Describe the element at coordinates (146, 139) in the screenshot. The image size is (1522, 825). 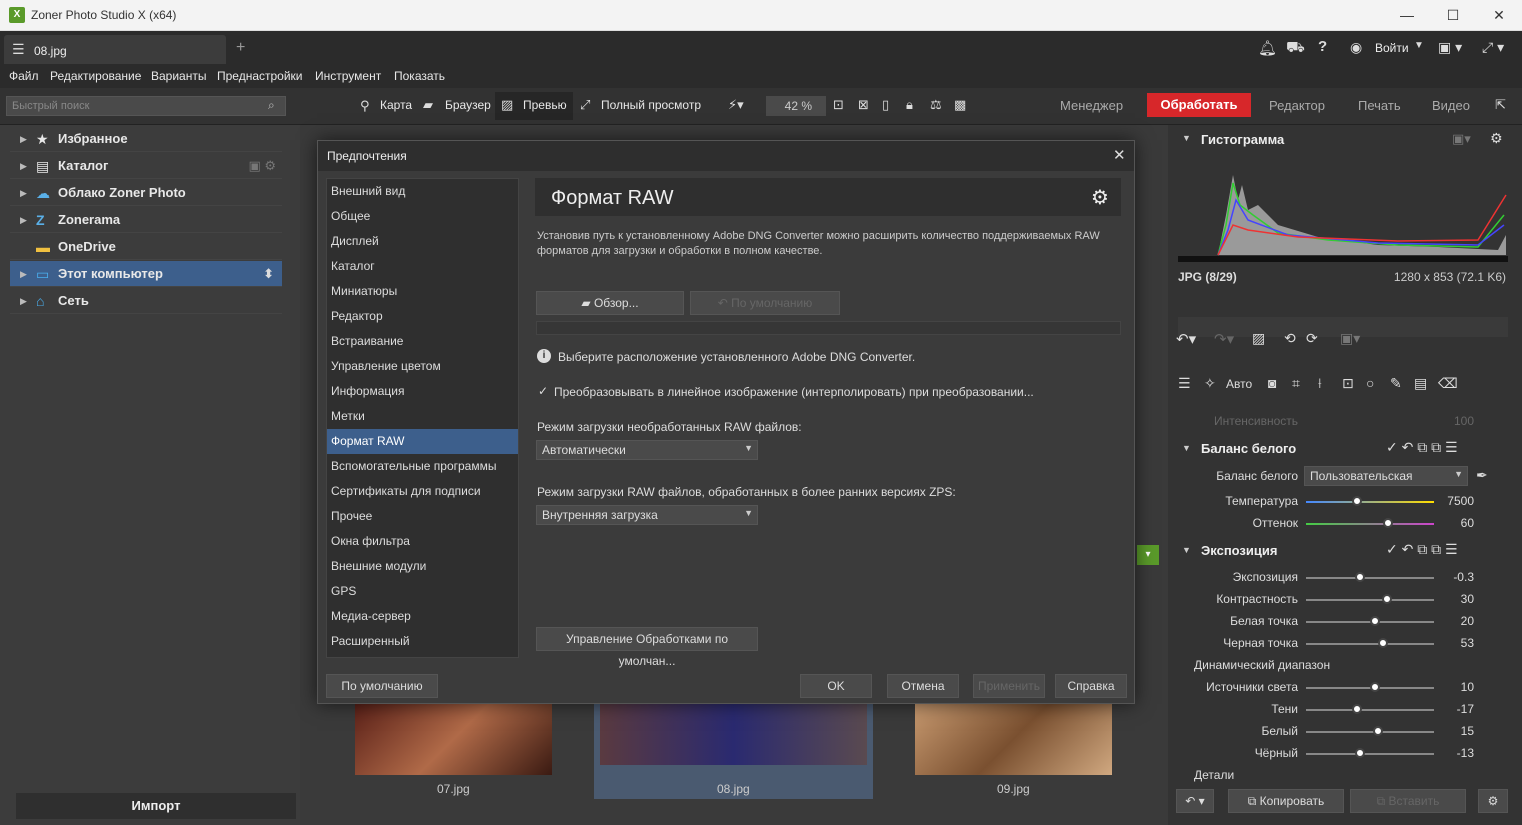
I see `nav-item-favorites: ▶ ★ Избранное` at that location.